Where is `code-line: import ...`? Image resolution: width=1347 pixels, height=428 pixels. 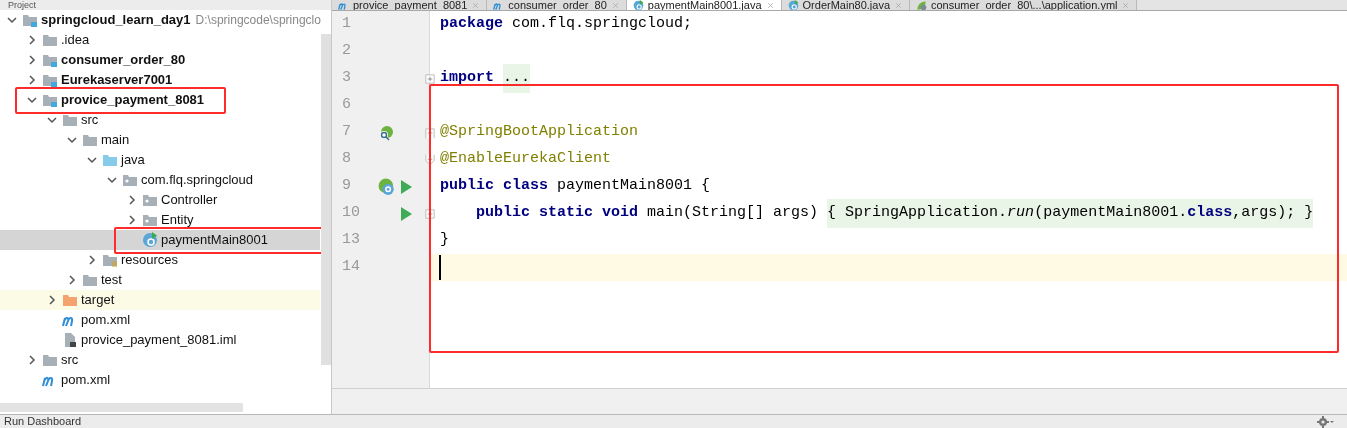 code-line: import ... is located at coordinates (480, 78).